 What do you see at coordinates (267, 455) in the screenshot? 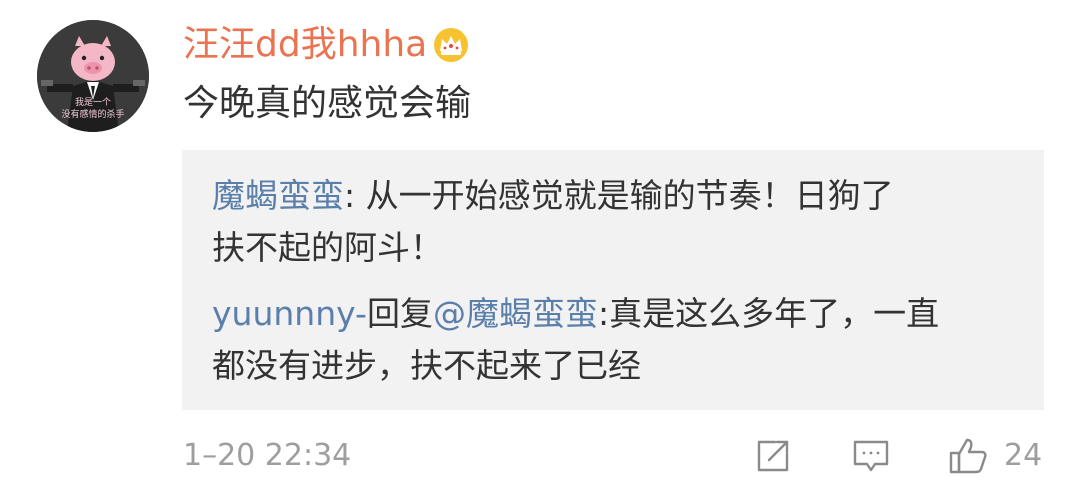
I see `timestamp: 1–20 22:34` at bounding box center [267, 455].